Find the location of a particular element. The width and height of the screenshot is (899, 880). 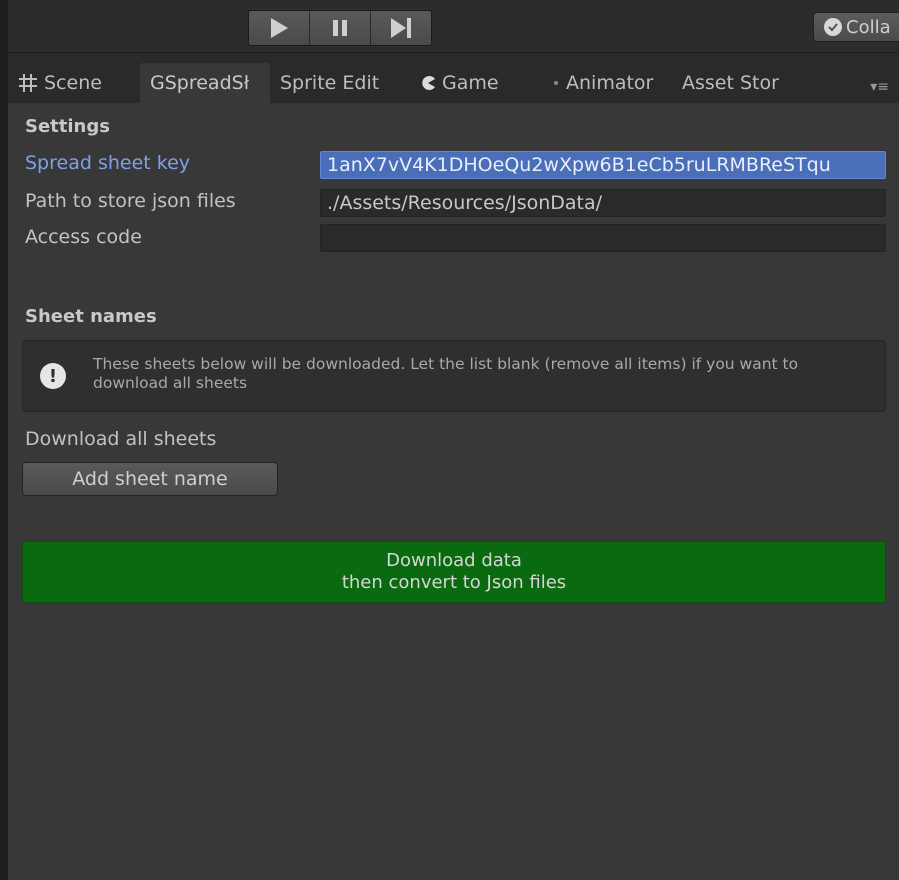

tab-label: GSpreadSł is located at coordinates (200, 83).